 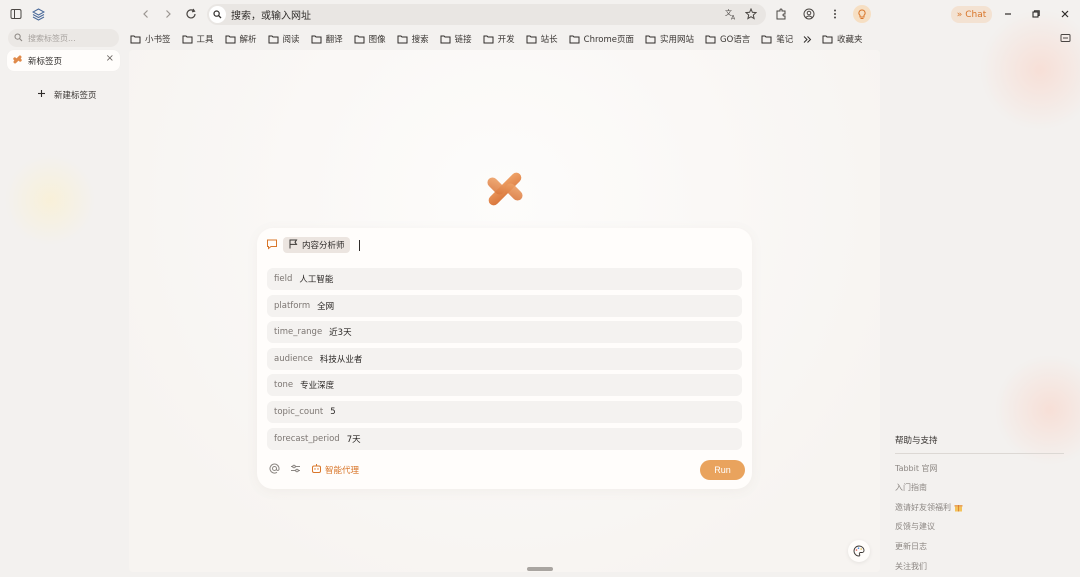 I want to click on account-icon, so click(x=809, y=14).